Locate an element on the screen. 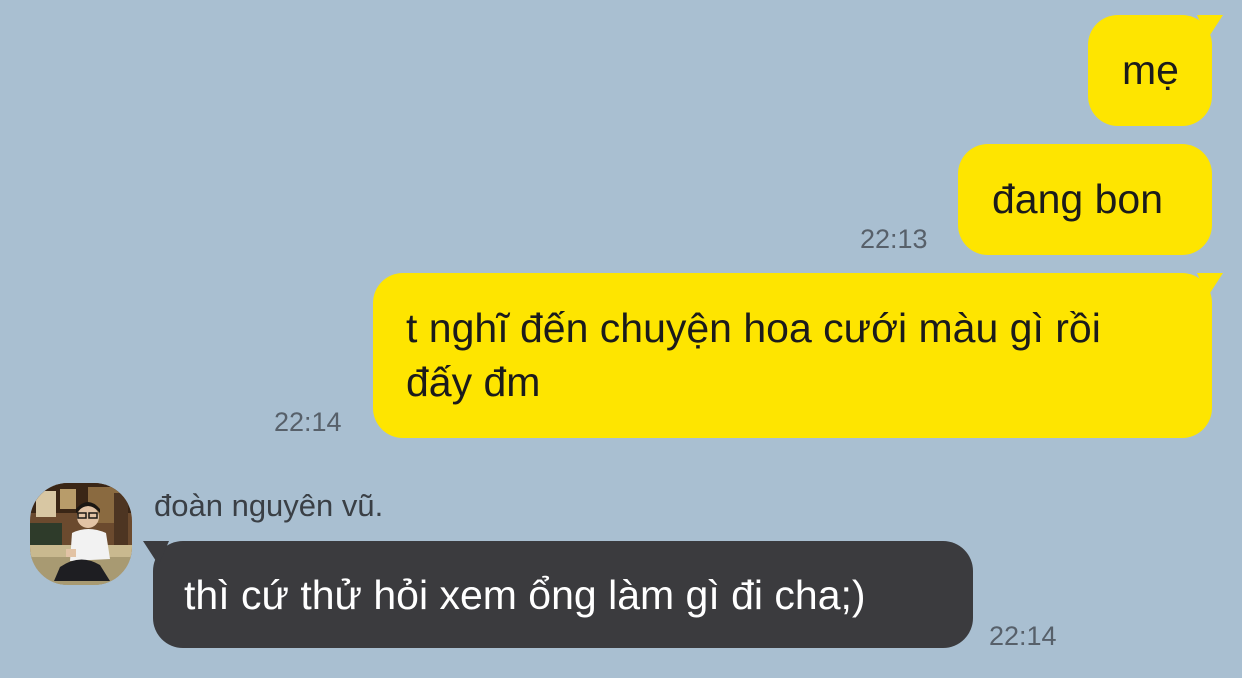 The image size is (1242, 678). outgoing-message-bubble: mẹ is located at coordinates (1155, 70).